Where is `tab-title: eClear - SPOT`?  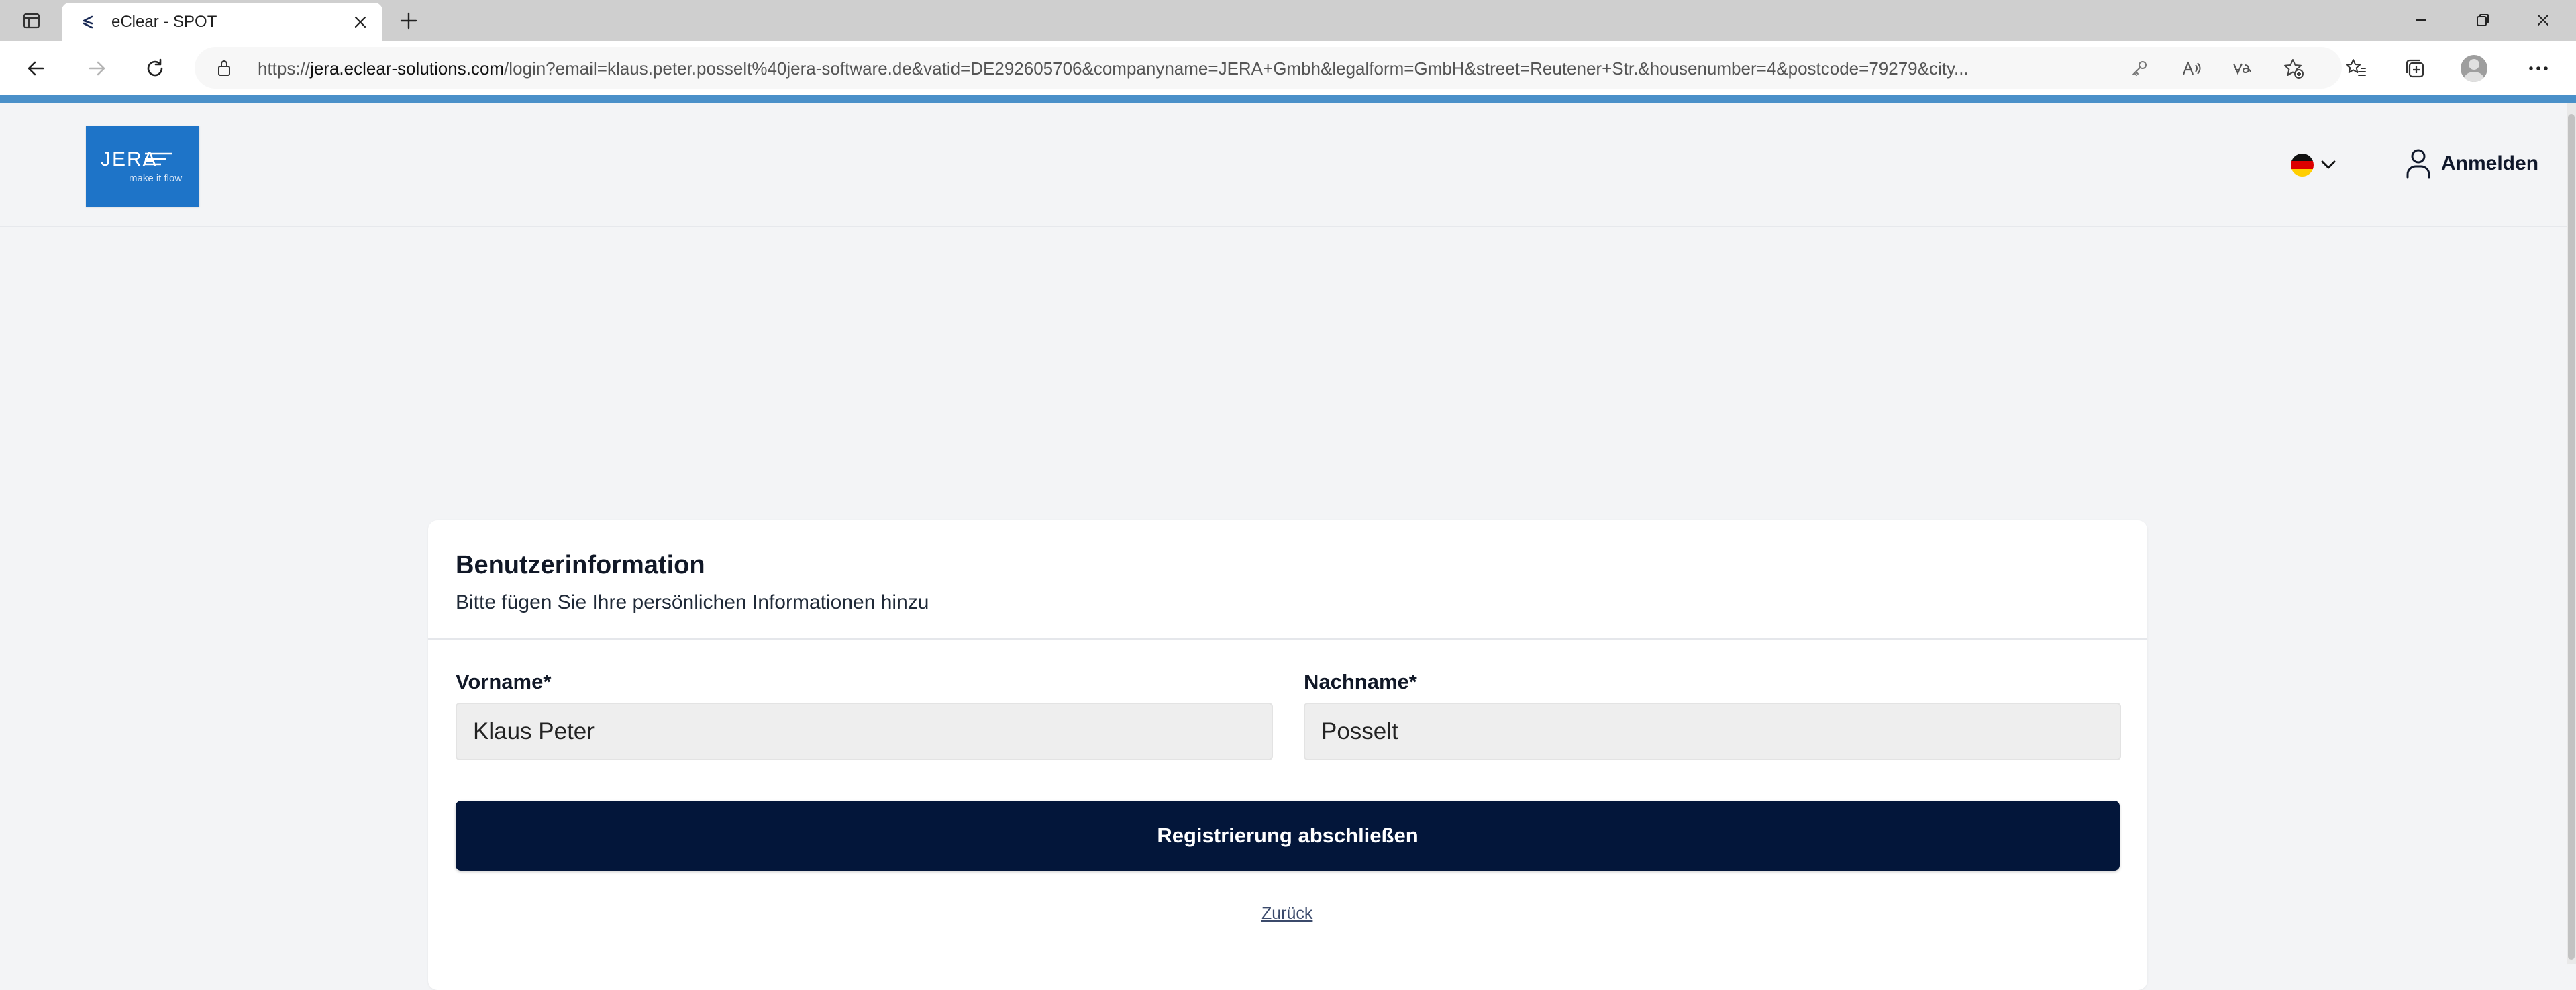
tab-title: eClear - SPOT is located at coordinates (164, 22).